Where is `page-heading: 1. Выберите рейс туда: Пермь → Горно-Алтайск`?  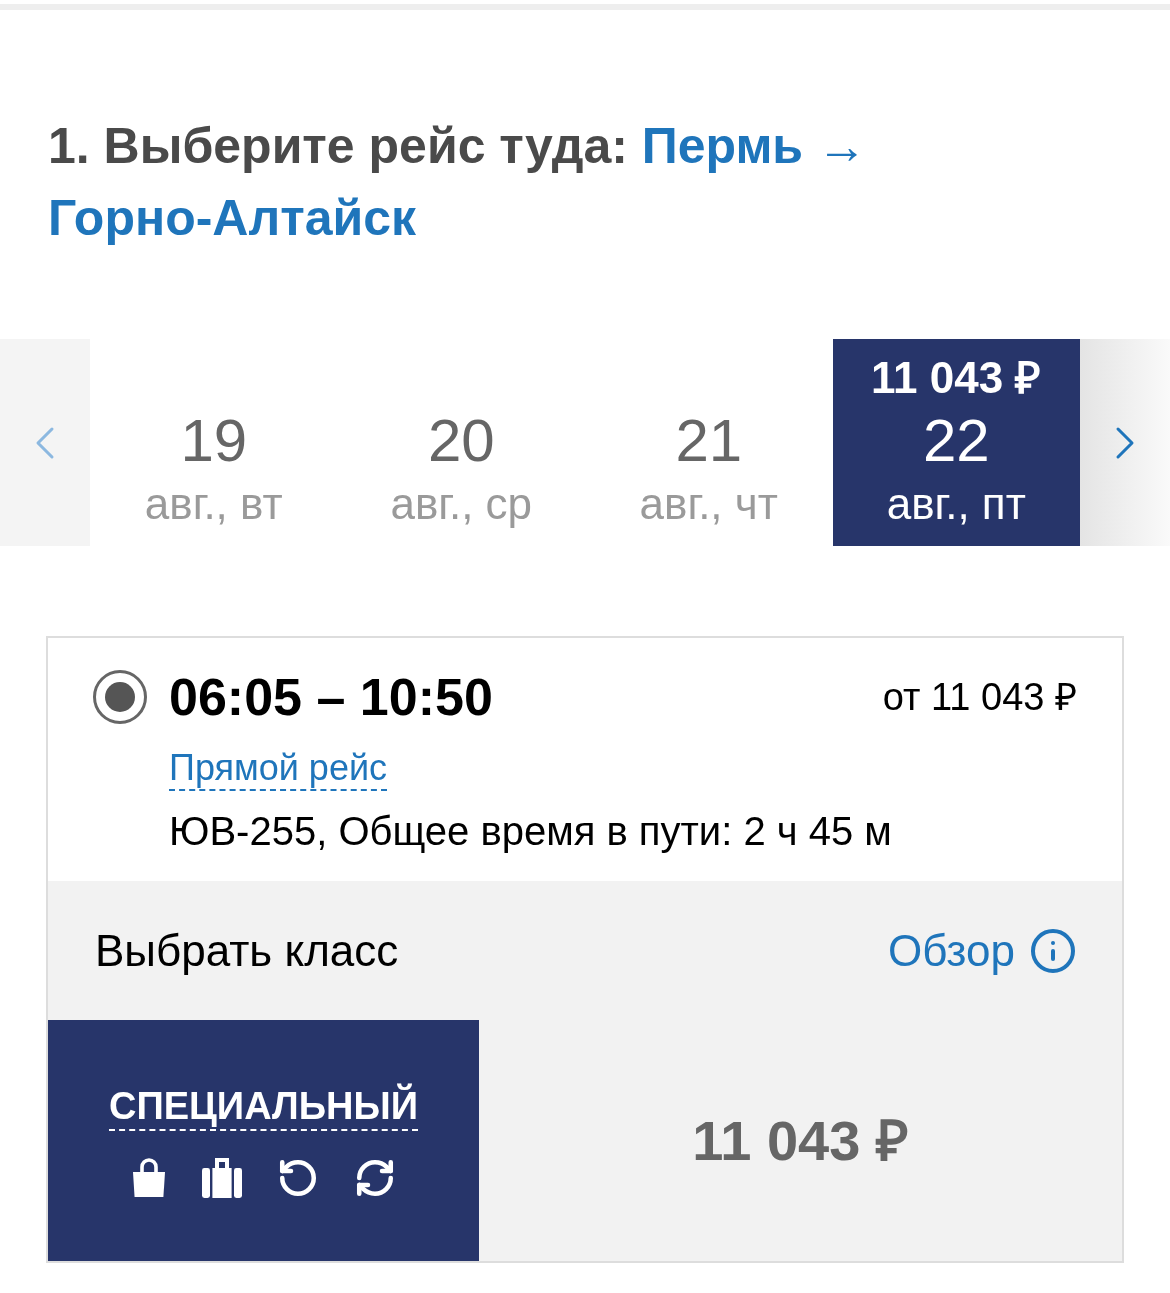
page-heading: 1. Выберите рейс туда: Пермь → Горно-Алтайск is located at coordinates (458, 182).